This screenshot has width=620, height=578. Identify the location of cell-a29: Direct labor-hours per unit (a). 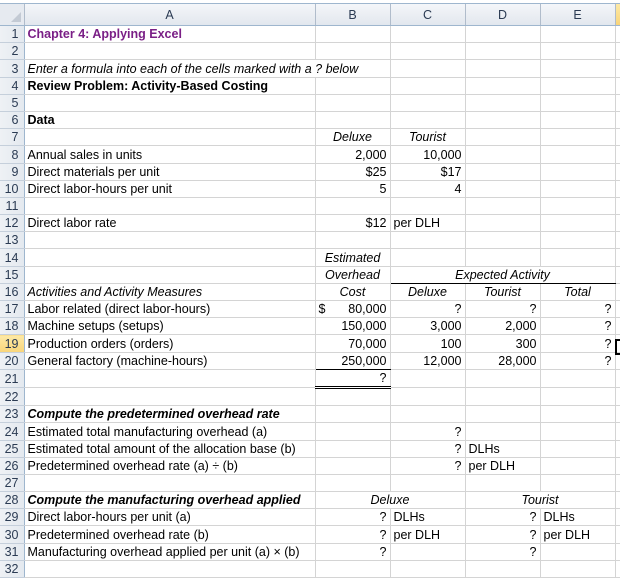
(170, 517).